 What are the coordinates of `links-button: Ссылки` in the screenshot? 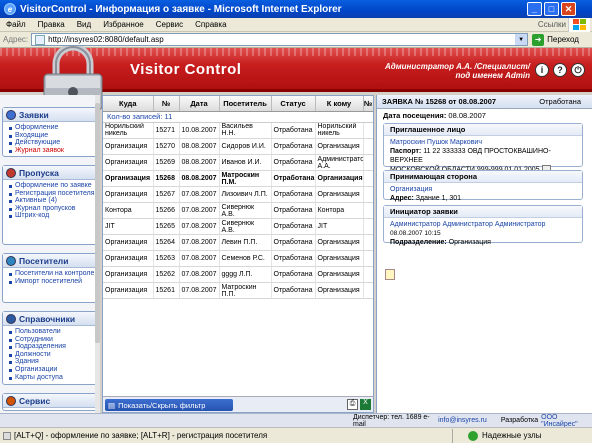 It's located at (552, 24).